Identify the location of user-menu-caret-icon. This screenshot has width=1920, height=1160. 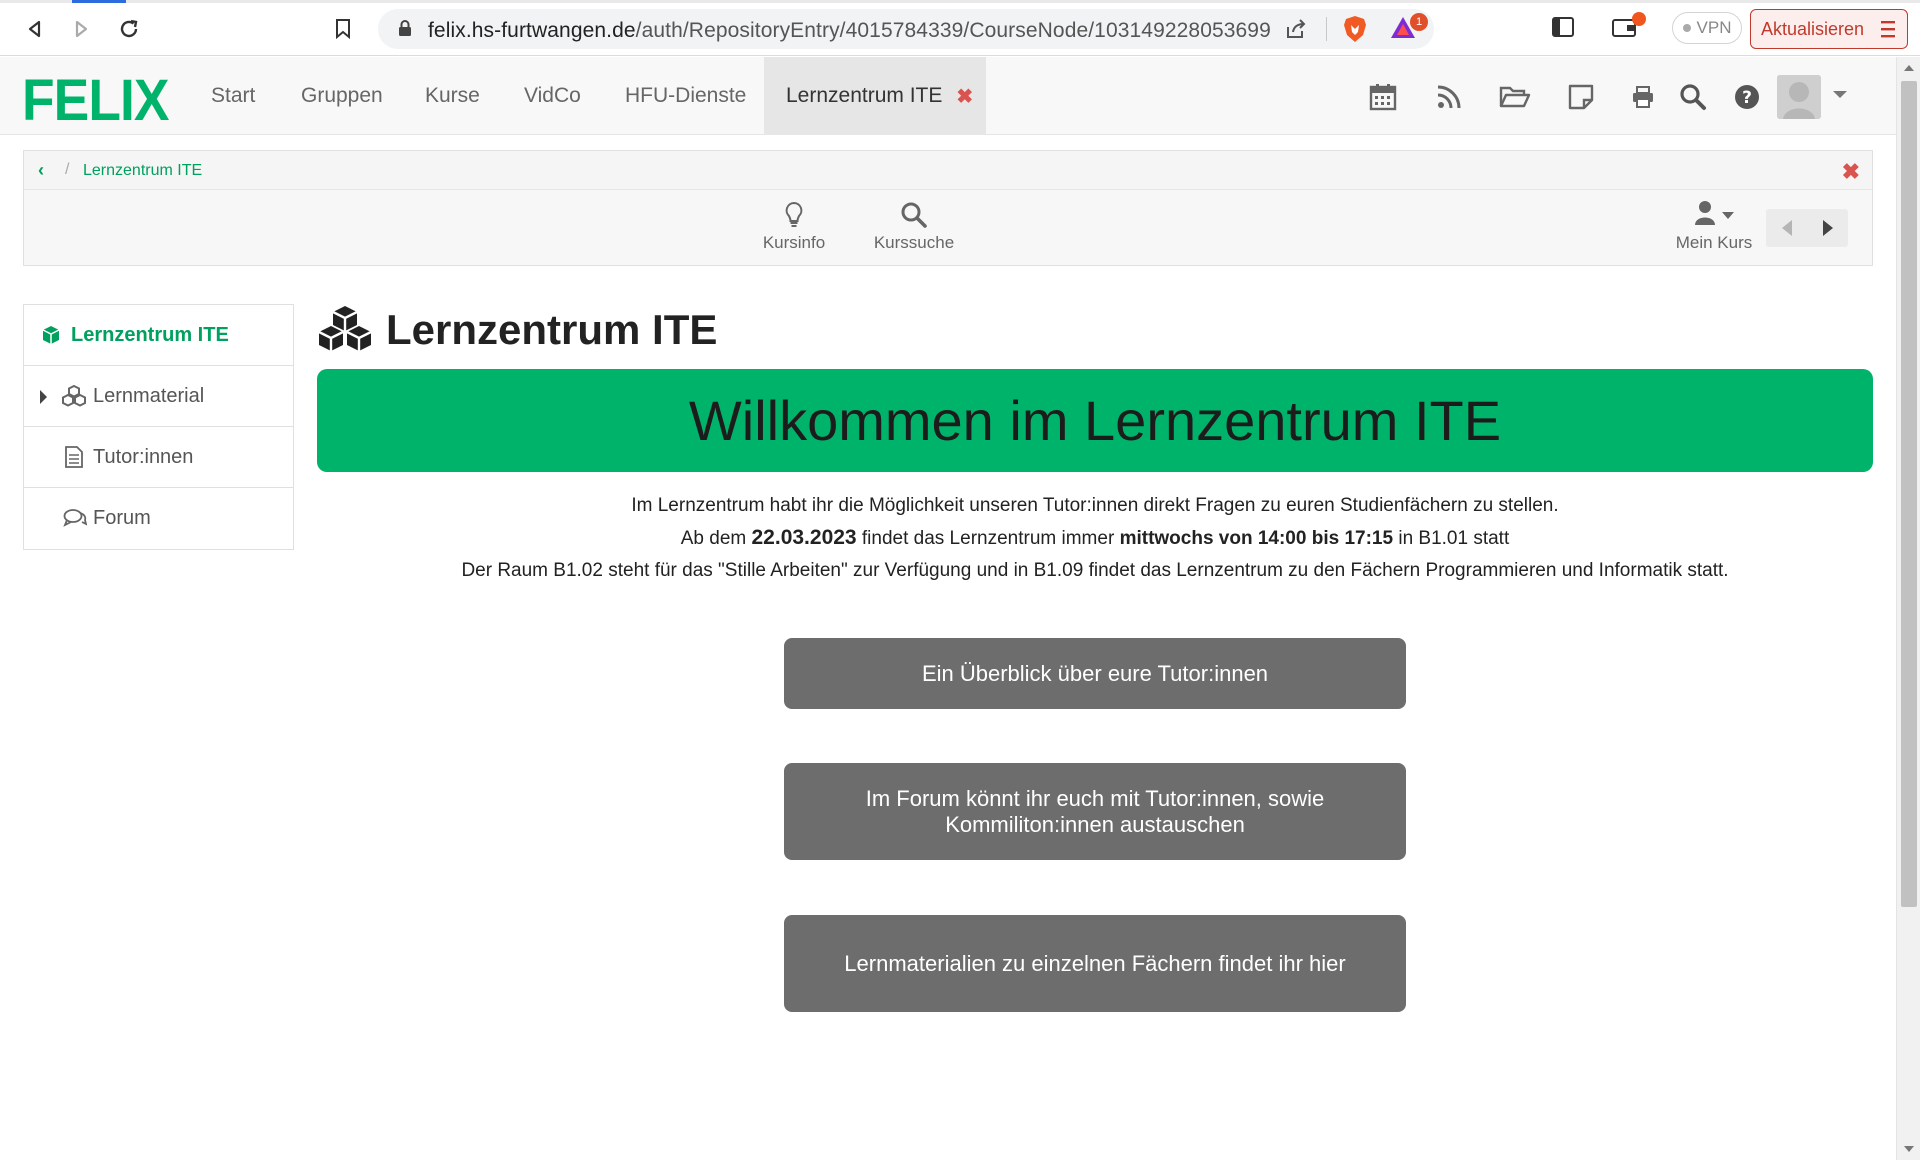
(1840, 94).